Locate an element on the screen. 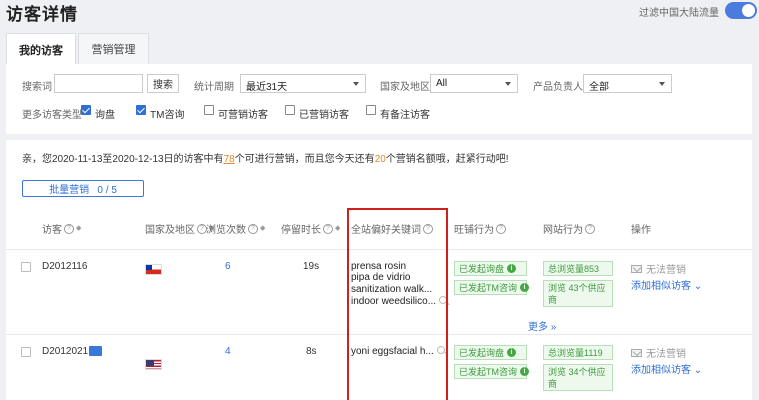  checkbox-noted-label: 有备注访客 is located at coordinates (405, 115).